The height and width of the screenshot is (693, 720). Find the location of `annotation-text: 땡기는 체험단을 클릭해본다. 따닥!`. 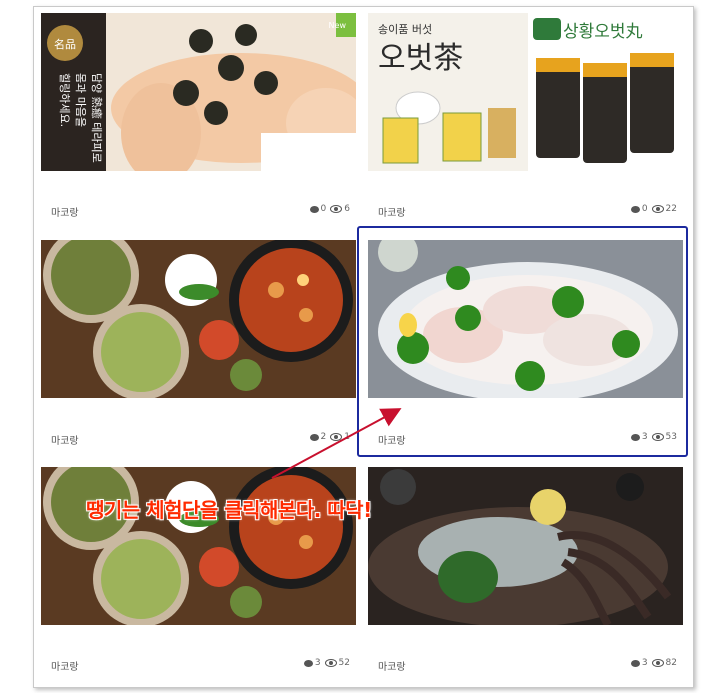

annotation-text: 땡기는 체험단을 클릭해본다. 따닥! is located at coordinates (229, 510).